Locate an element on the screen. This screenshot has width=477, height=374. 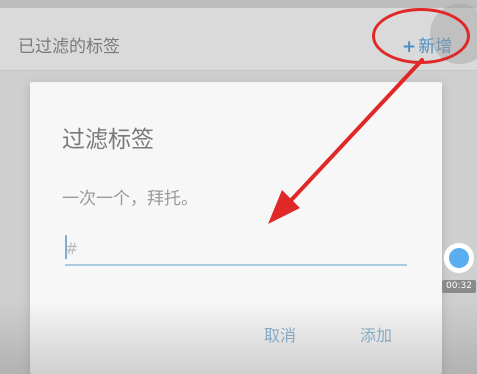
dialog-title: 过滤标签 is located at coordinates (108, 140).